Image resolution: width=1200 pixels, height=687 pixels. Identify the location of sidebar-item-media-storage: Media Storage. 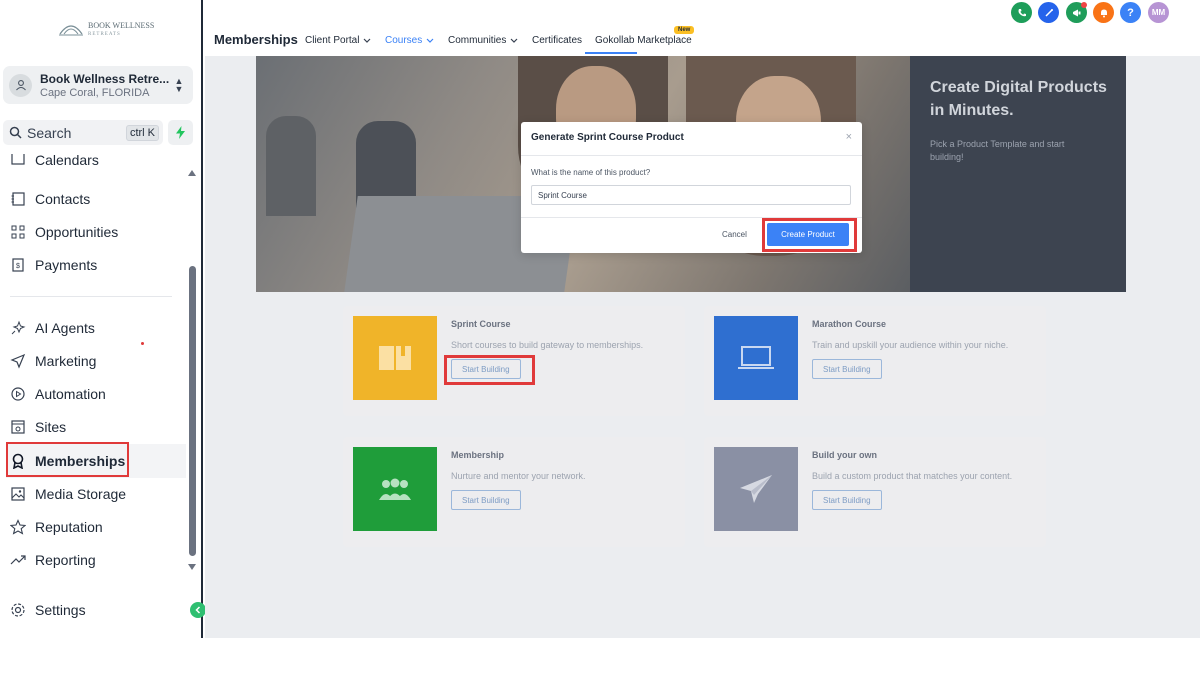
(67, 494).